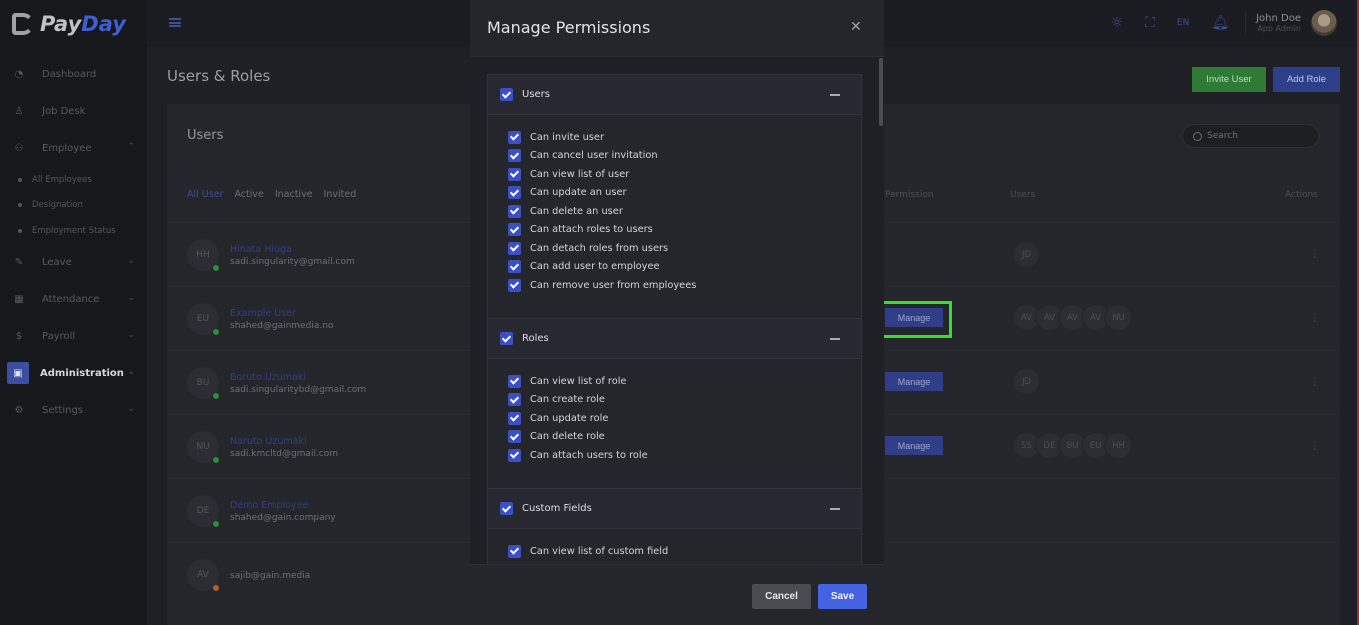 This screenshot has width=1359, height=625. Describe the element at coordinates (684, 381) in the screenshot. I see `permission-item: Can view list of role` at that location.